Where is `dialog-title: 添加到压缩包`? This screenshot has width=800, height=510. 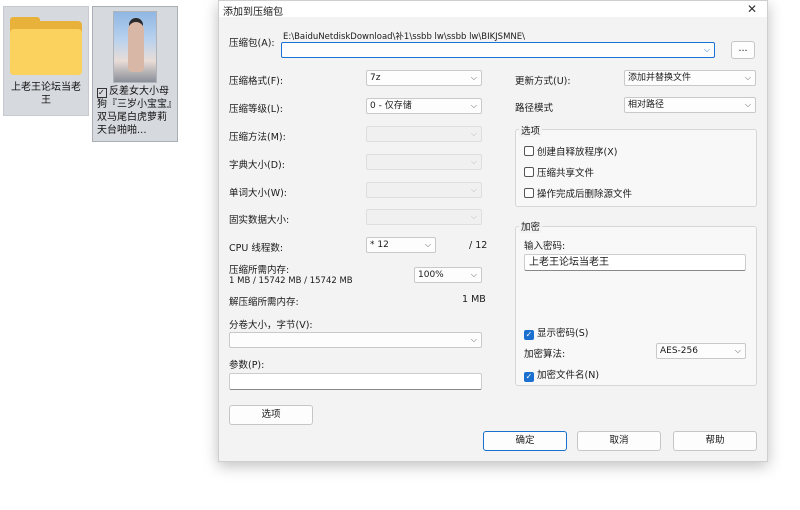 dialog-title: 添加到压缩包 is located at coordinates (253, 12).